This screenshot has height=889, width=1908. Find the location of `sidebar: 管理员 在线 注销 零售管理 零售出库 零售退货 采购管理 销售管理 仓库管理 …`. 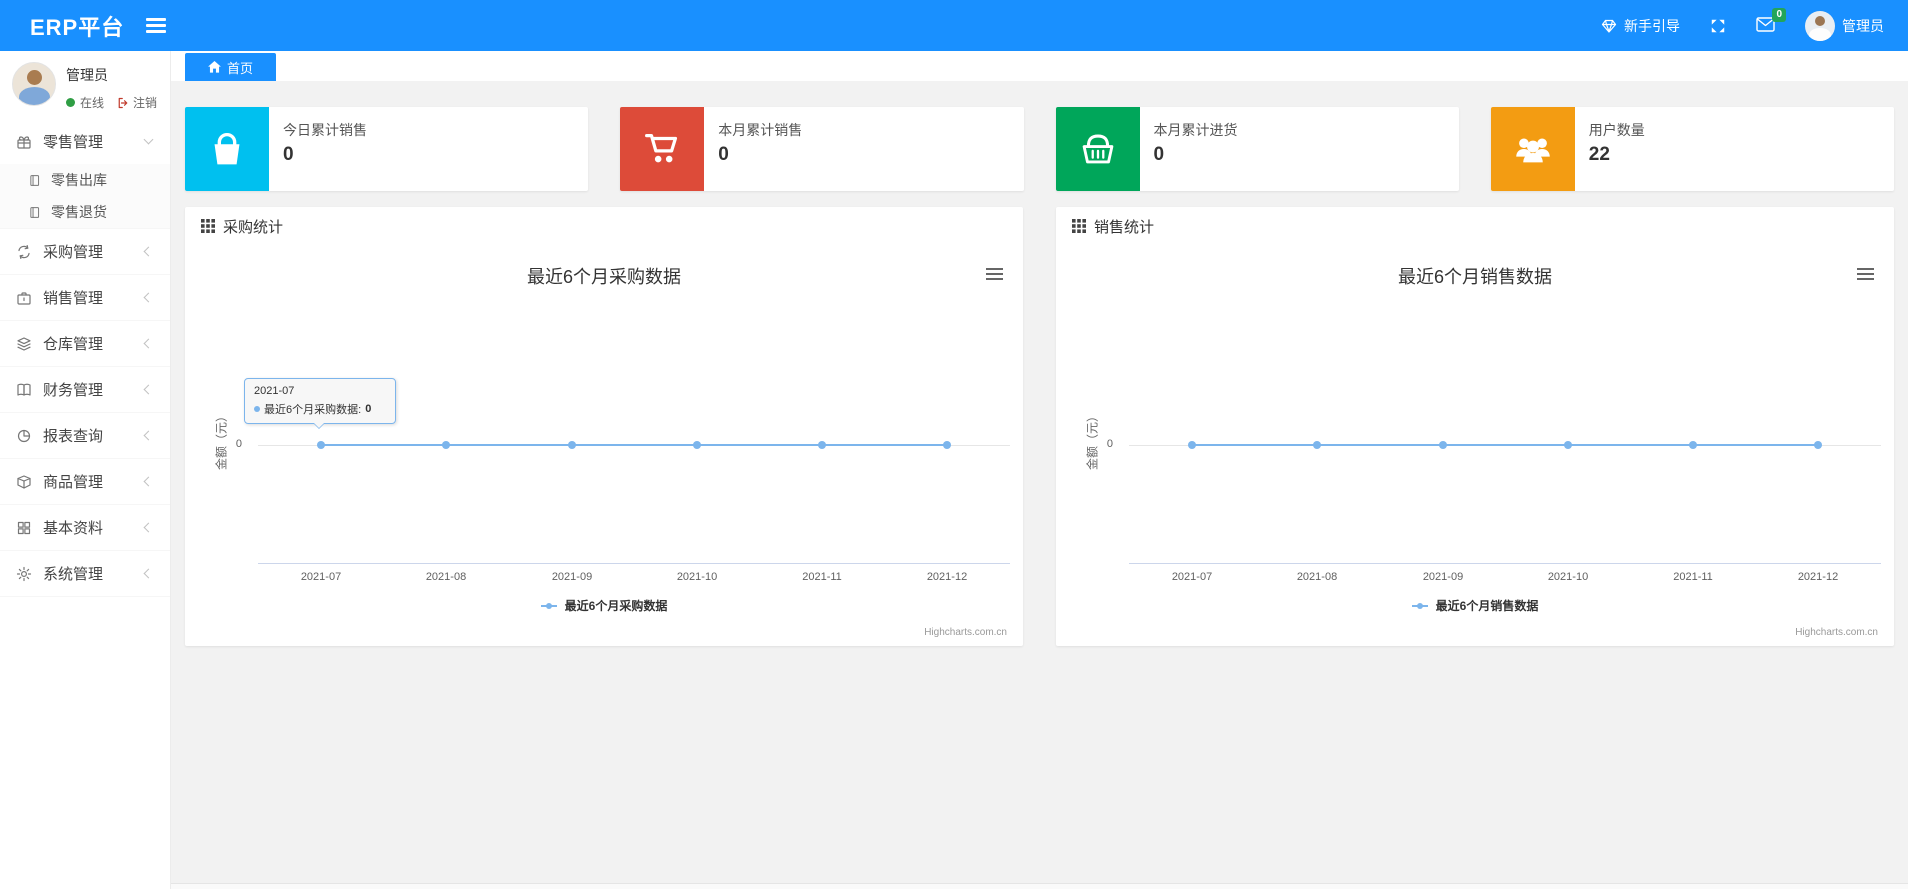

sidebar: 管理员 在线 注销 零售管理 零售出库 零售退货 采购管理 销售管理 仓库管理 … is located at coordinates (85, 470).